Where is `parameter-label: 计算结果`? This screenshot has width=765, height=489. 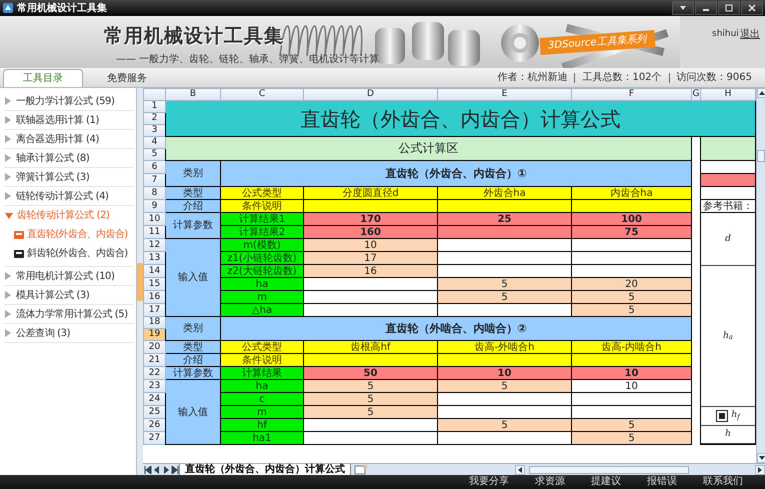
parameter-label: 计算结果 is located at coordinates (262, 373).